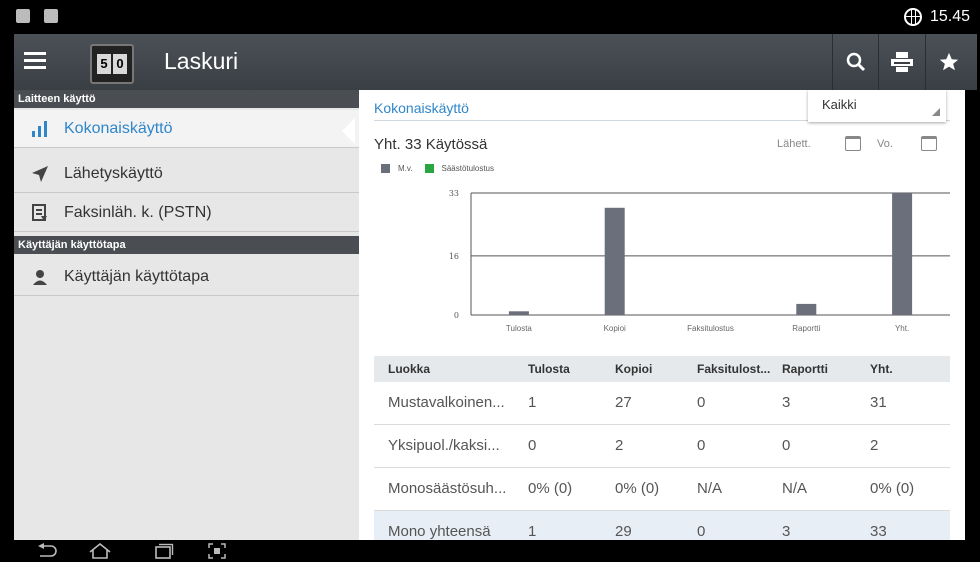 The height and width of the screenshot is (562, 980). I want to click on x-tick-label: Raportti, so click(806, 328).